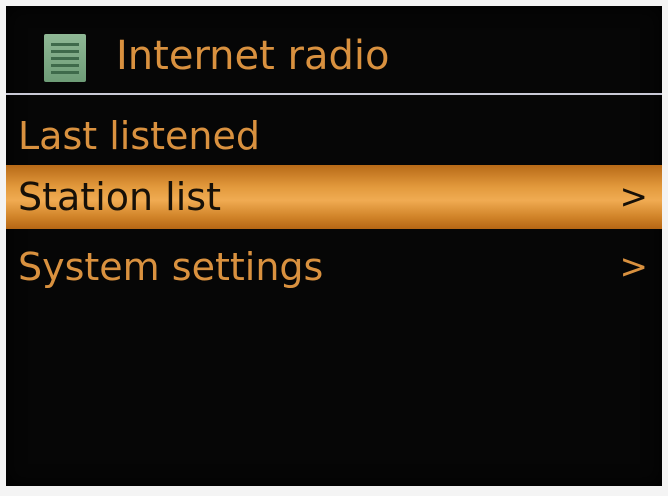 The width and height of the screenshot is (668, 496). I want to click on menu-item-label: Station list, so click(119, 197).